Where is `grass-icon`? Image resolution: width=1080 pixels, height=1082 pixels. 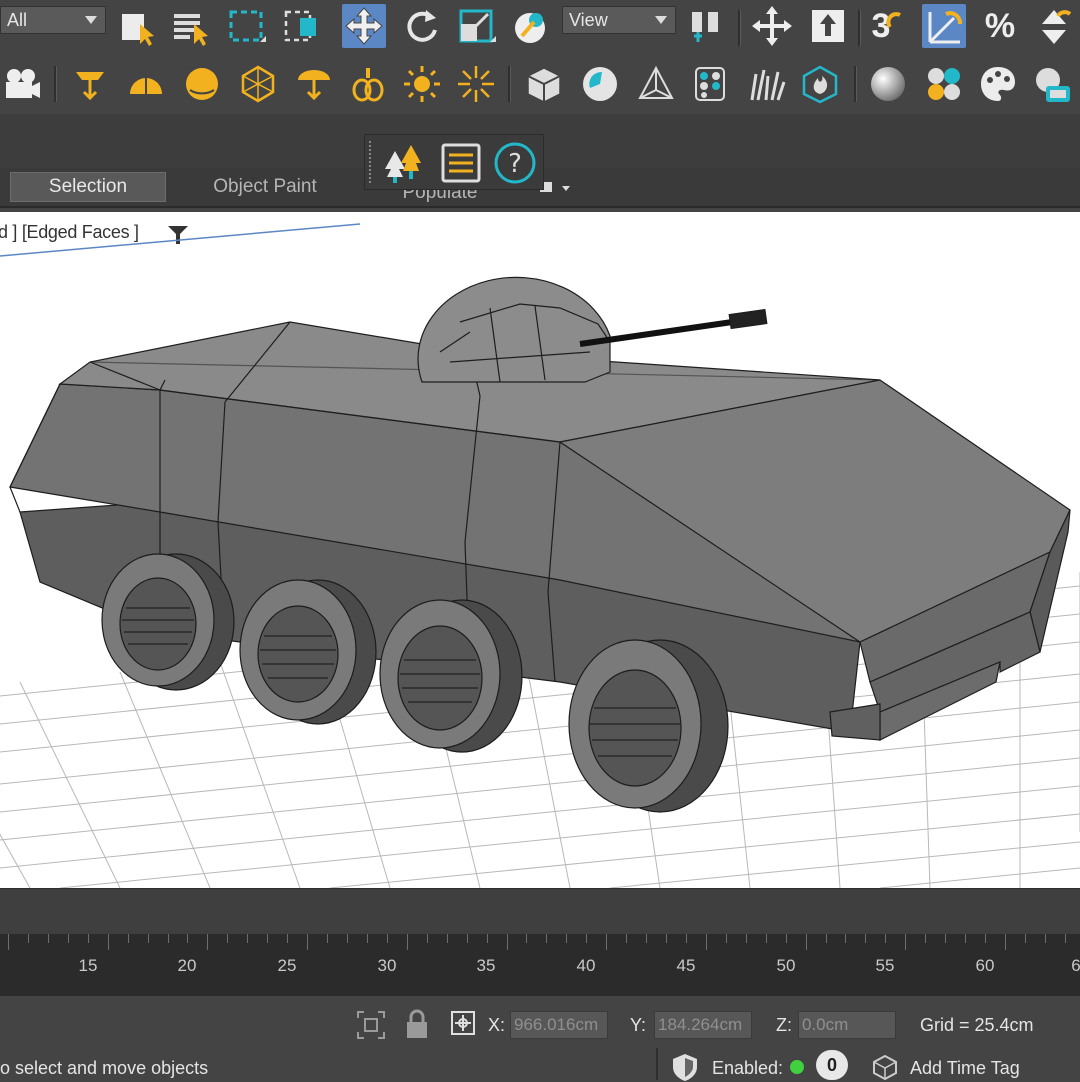 grass-icon is located at coordinates (768, 85).